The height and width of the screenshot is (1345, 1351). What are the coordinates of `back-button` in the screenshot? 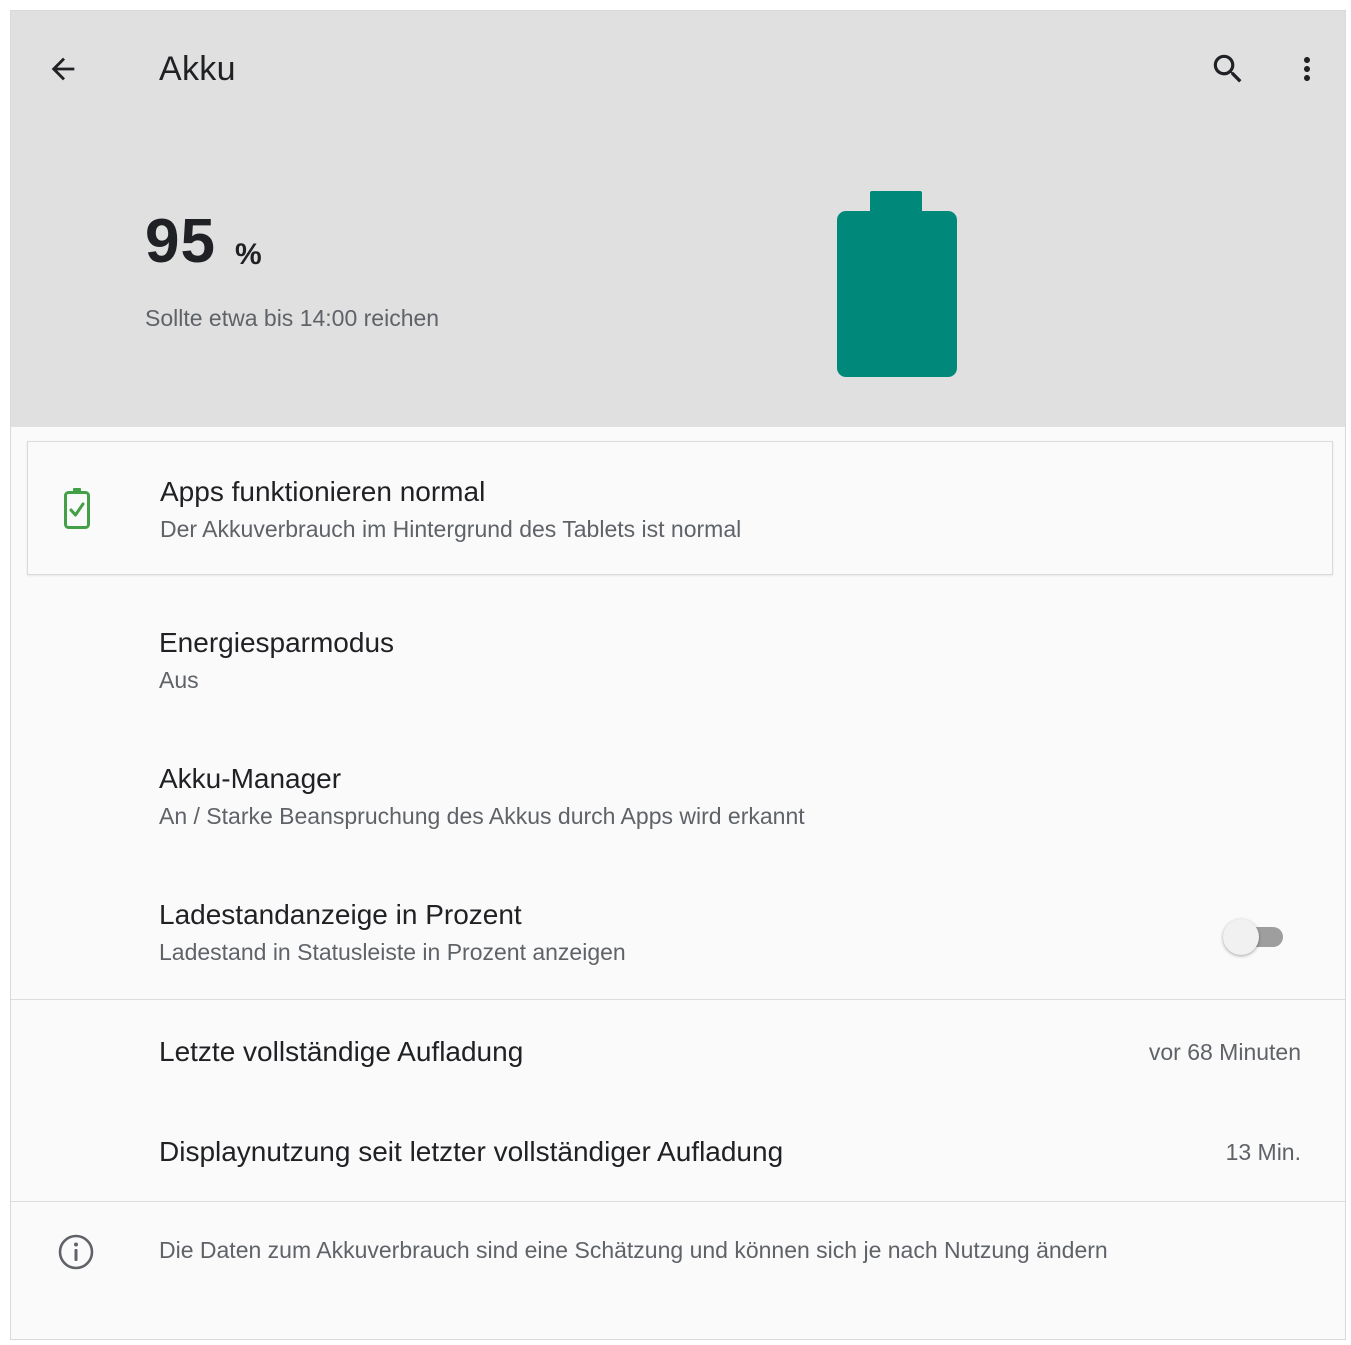 It's located at (63, 69).